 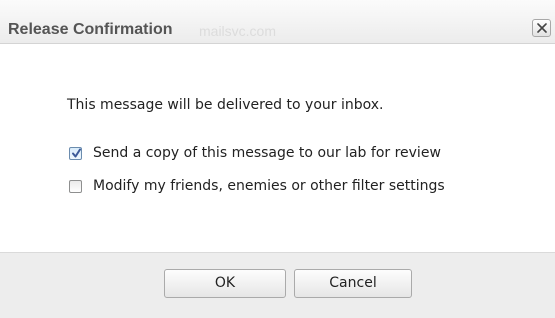 I want to click on dialog-titlebar: Release Confirmation mailsvc.com, so click(x=277, y=22).